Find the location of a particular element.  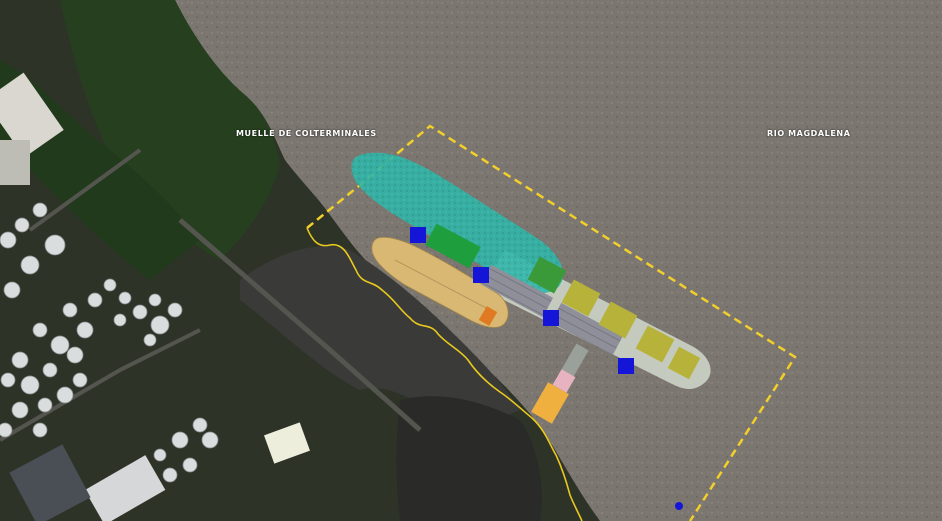

river-label: RIO MAGDALENA is located at coordinates (809, 133).